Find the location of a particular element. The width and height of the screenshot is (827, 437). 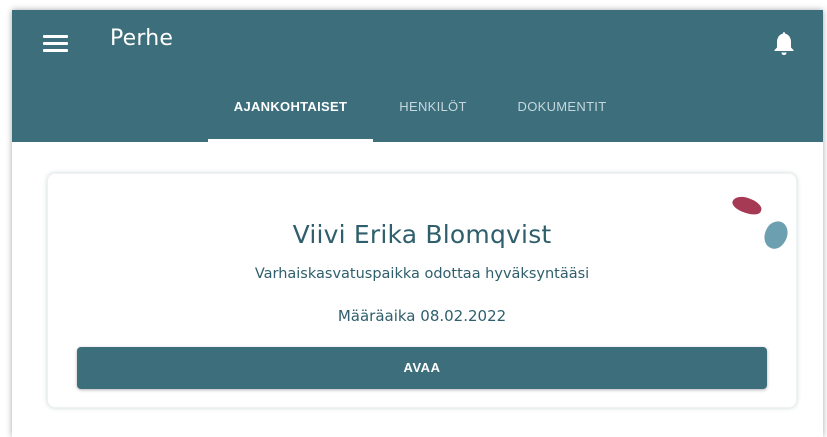

deadline-text: Määräaika 08.02.2022 is located at coordinates (422, 316).